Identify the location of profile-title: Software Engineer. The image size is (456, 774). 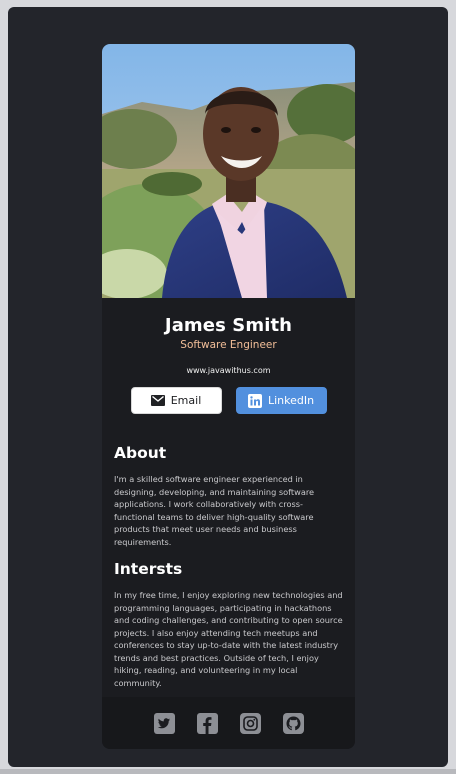
(228, 345).